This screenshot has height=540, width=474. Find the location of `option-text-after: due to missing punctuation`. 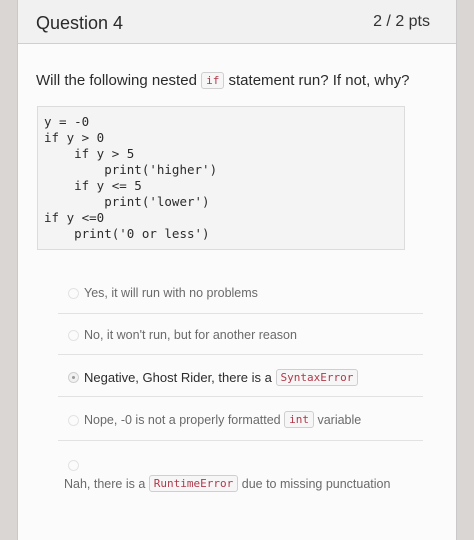

option-text-after: due to missing punctuation is located at coordinates (316, 484).